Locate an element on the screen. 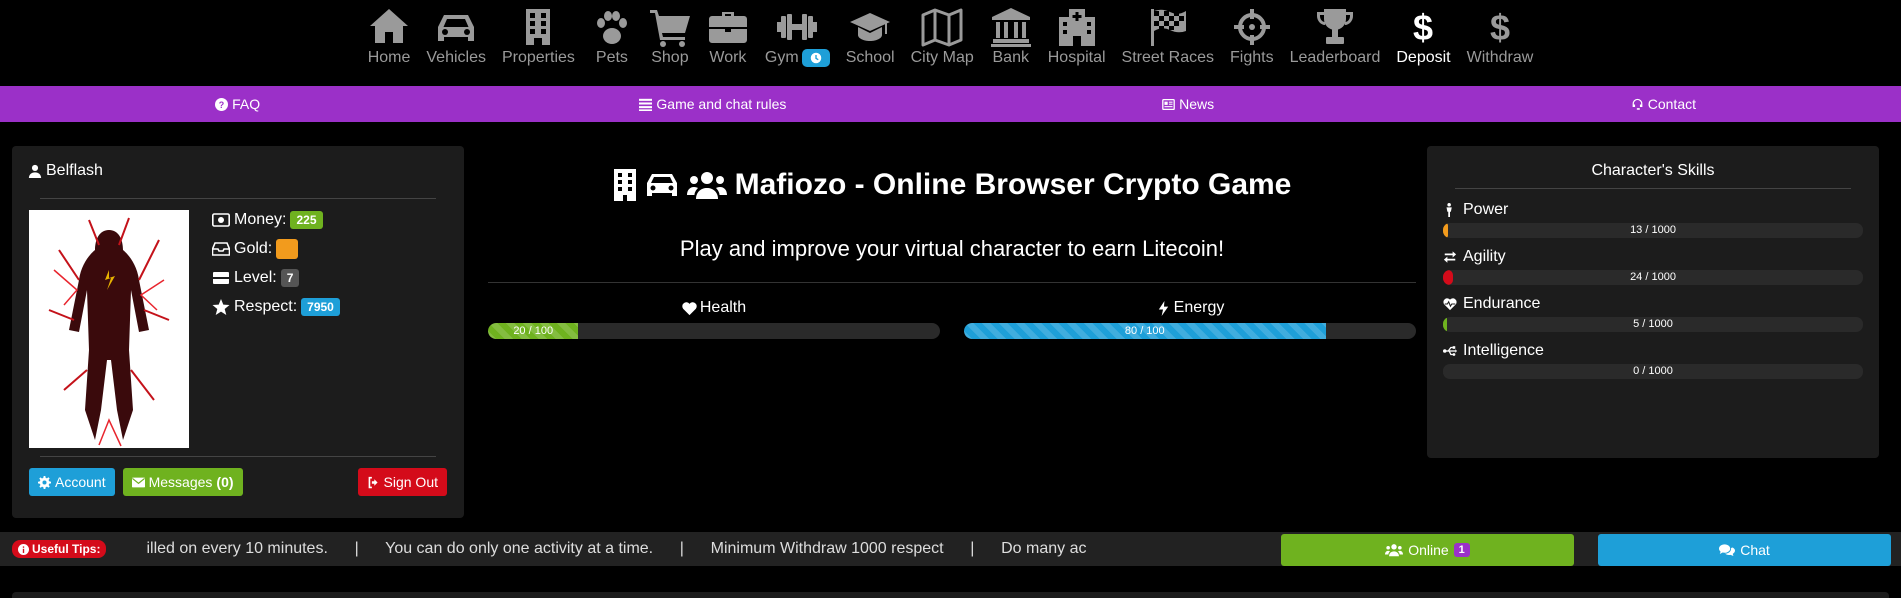 This screenshot has height=598, width=1901. nav-bank: Bank is located at coordinates (1011, 36).